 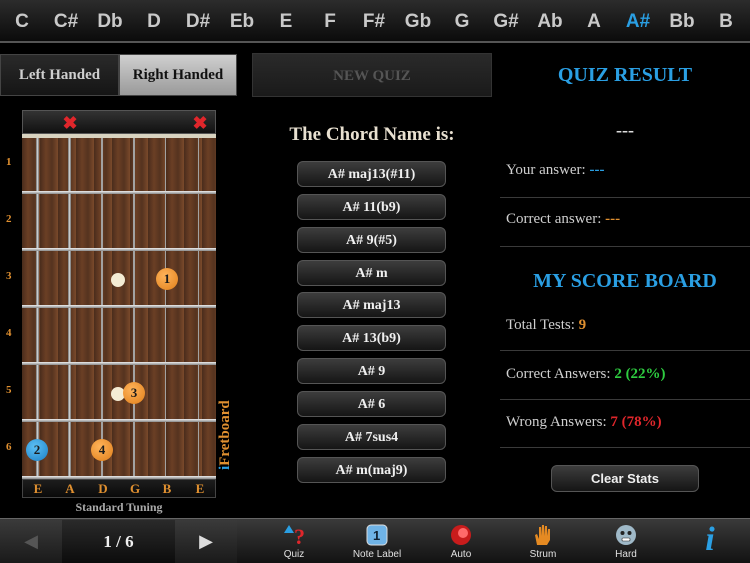 What do you see at coordinates (638, 21) in the screenshot?
I see `key-a-sharp: A#` at bounding box center [638, 21].